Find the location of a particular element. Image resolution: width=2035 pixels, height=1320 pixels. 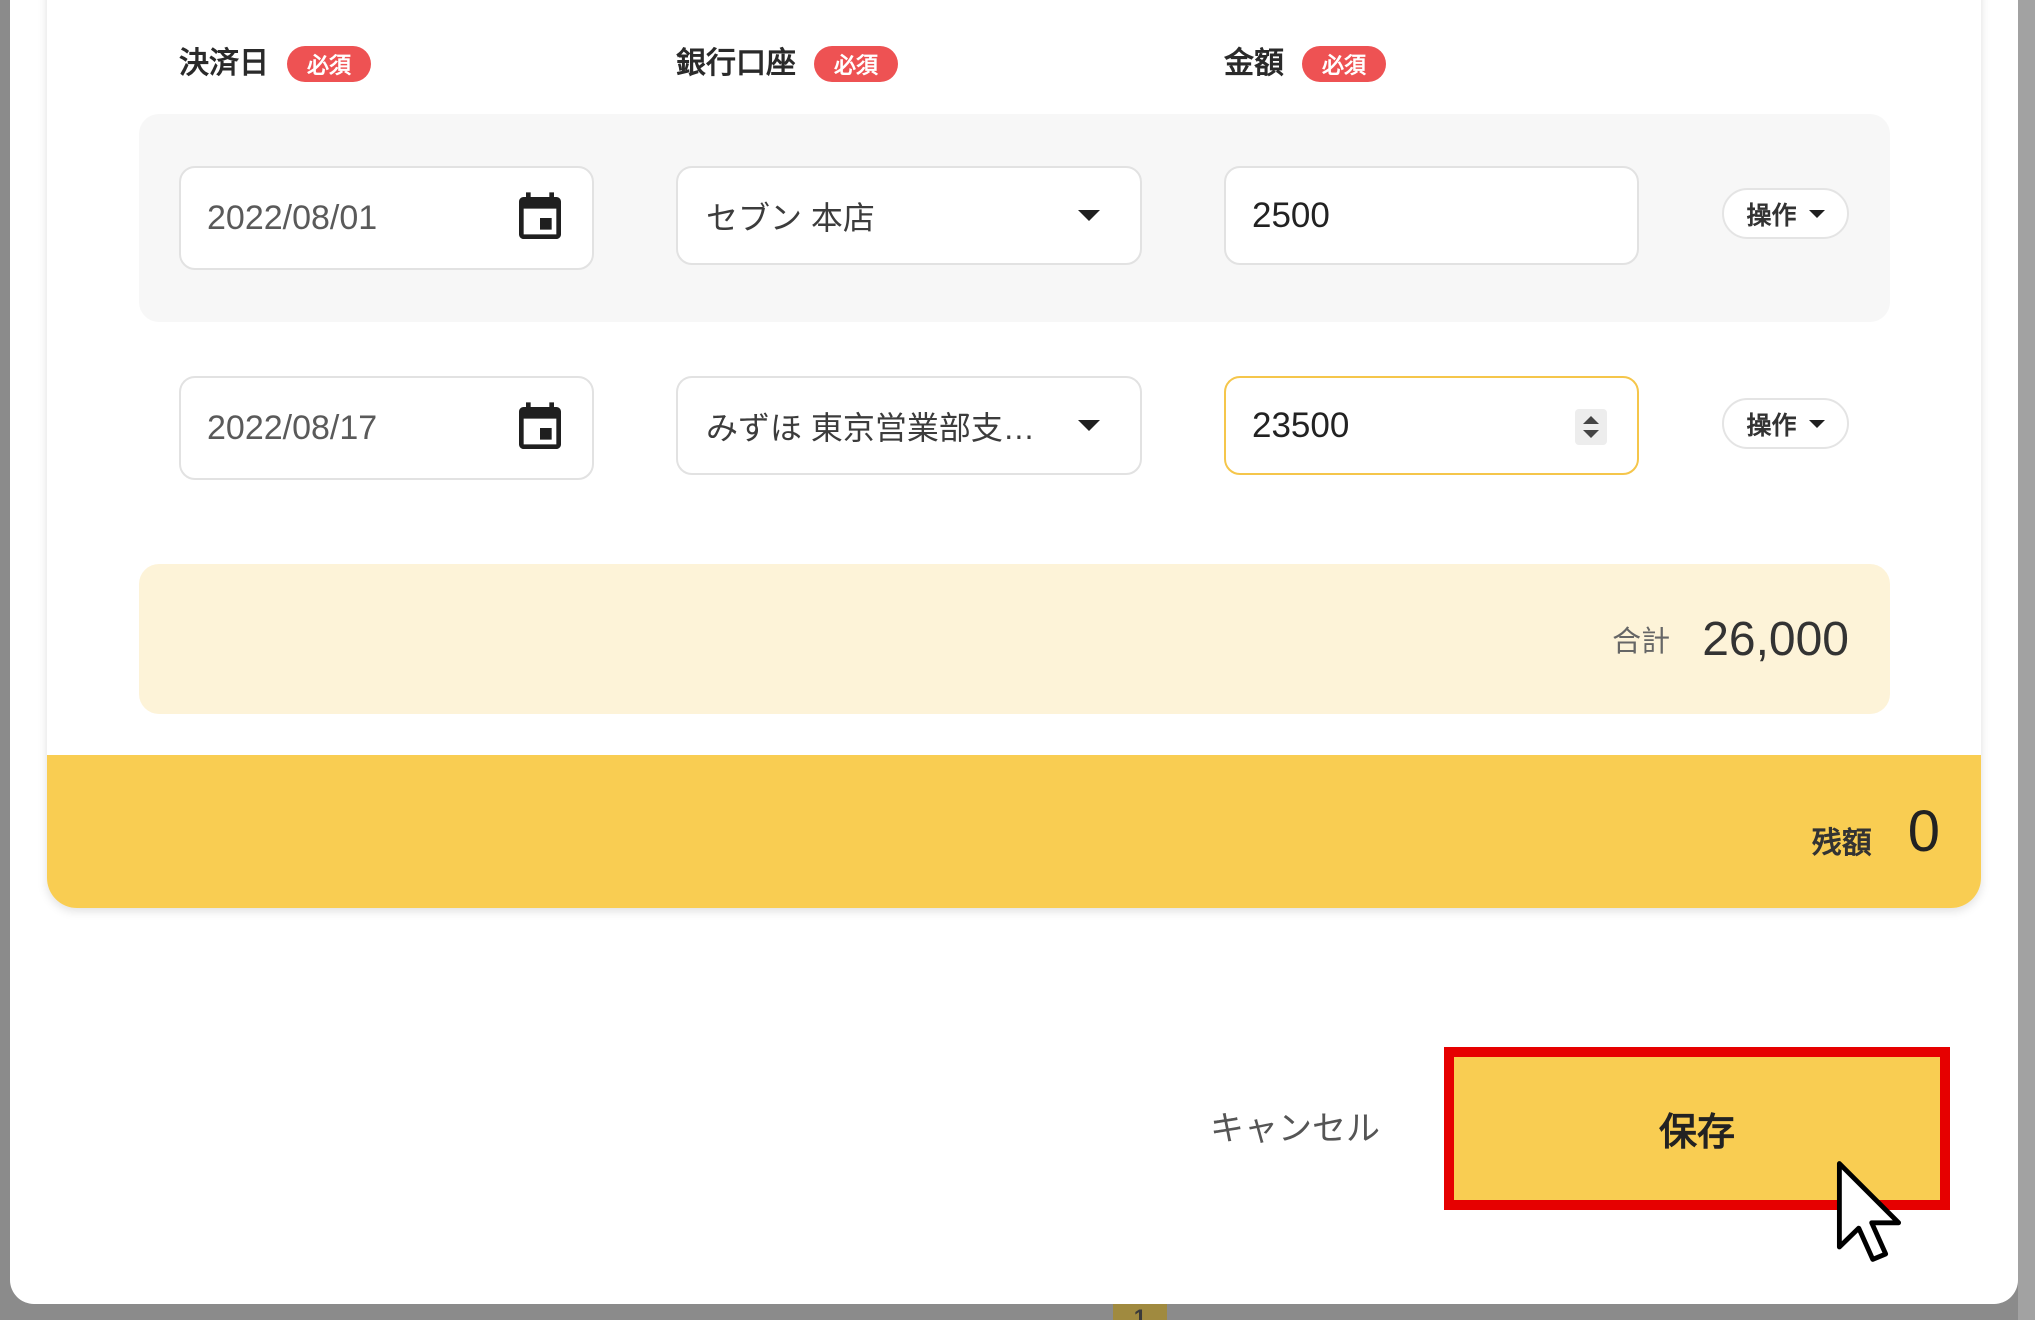

total-value: 26,000 is located at coordinates (1775, 639).